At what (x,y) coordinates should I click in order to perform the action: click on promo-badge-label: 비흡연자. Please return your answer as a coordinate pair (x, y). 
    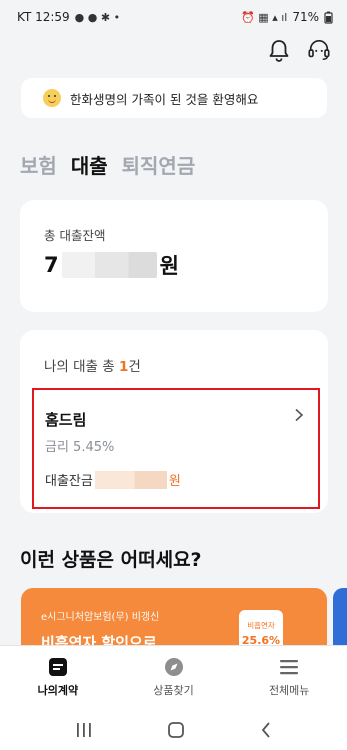
    Looking at the image, I should click on (261, 625).